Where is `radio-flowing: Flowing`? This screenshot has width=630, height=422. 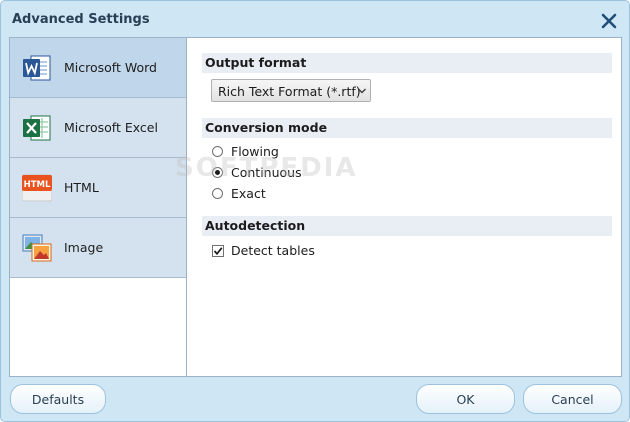 radio-flowing: Flowing is located at coordinates (307, 152).